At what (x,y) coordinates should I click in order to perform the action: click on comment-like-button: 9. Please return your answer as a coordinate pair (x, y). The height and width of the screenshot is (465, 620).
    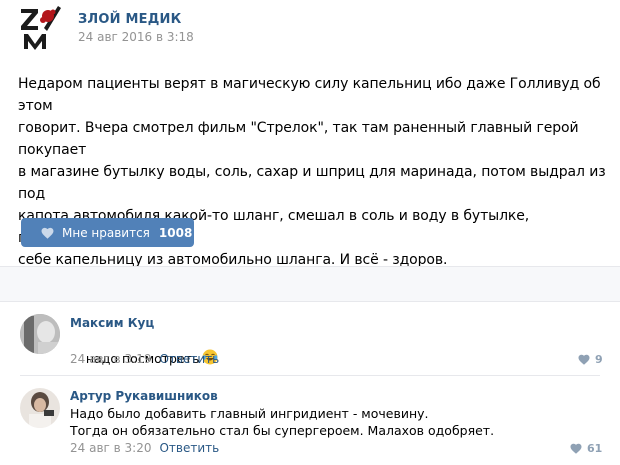
    Looking at the image, I should click on (590, 359).